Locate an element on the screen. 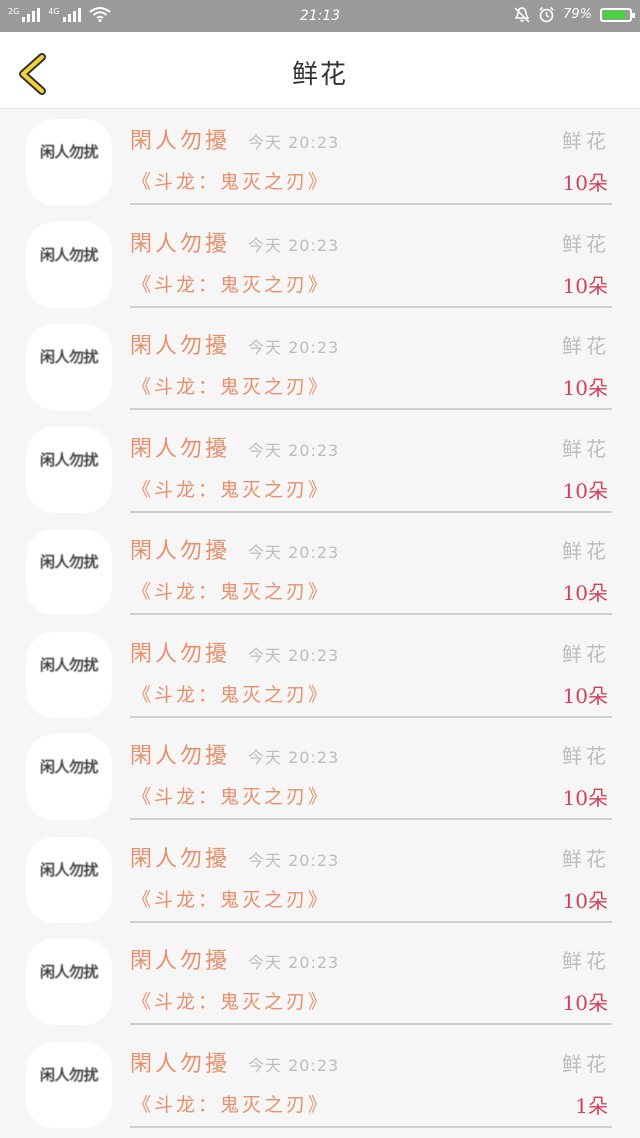  battery-icon is located at coordinates (617, 14).